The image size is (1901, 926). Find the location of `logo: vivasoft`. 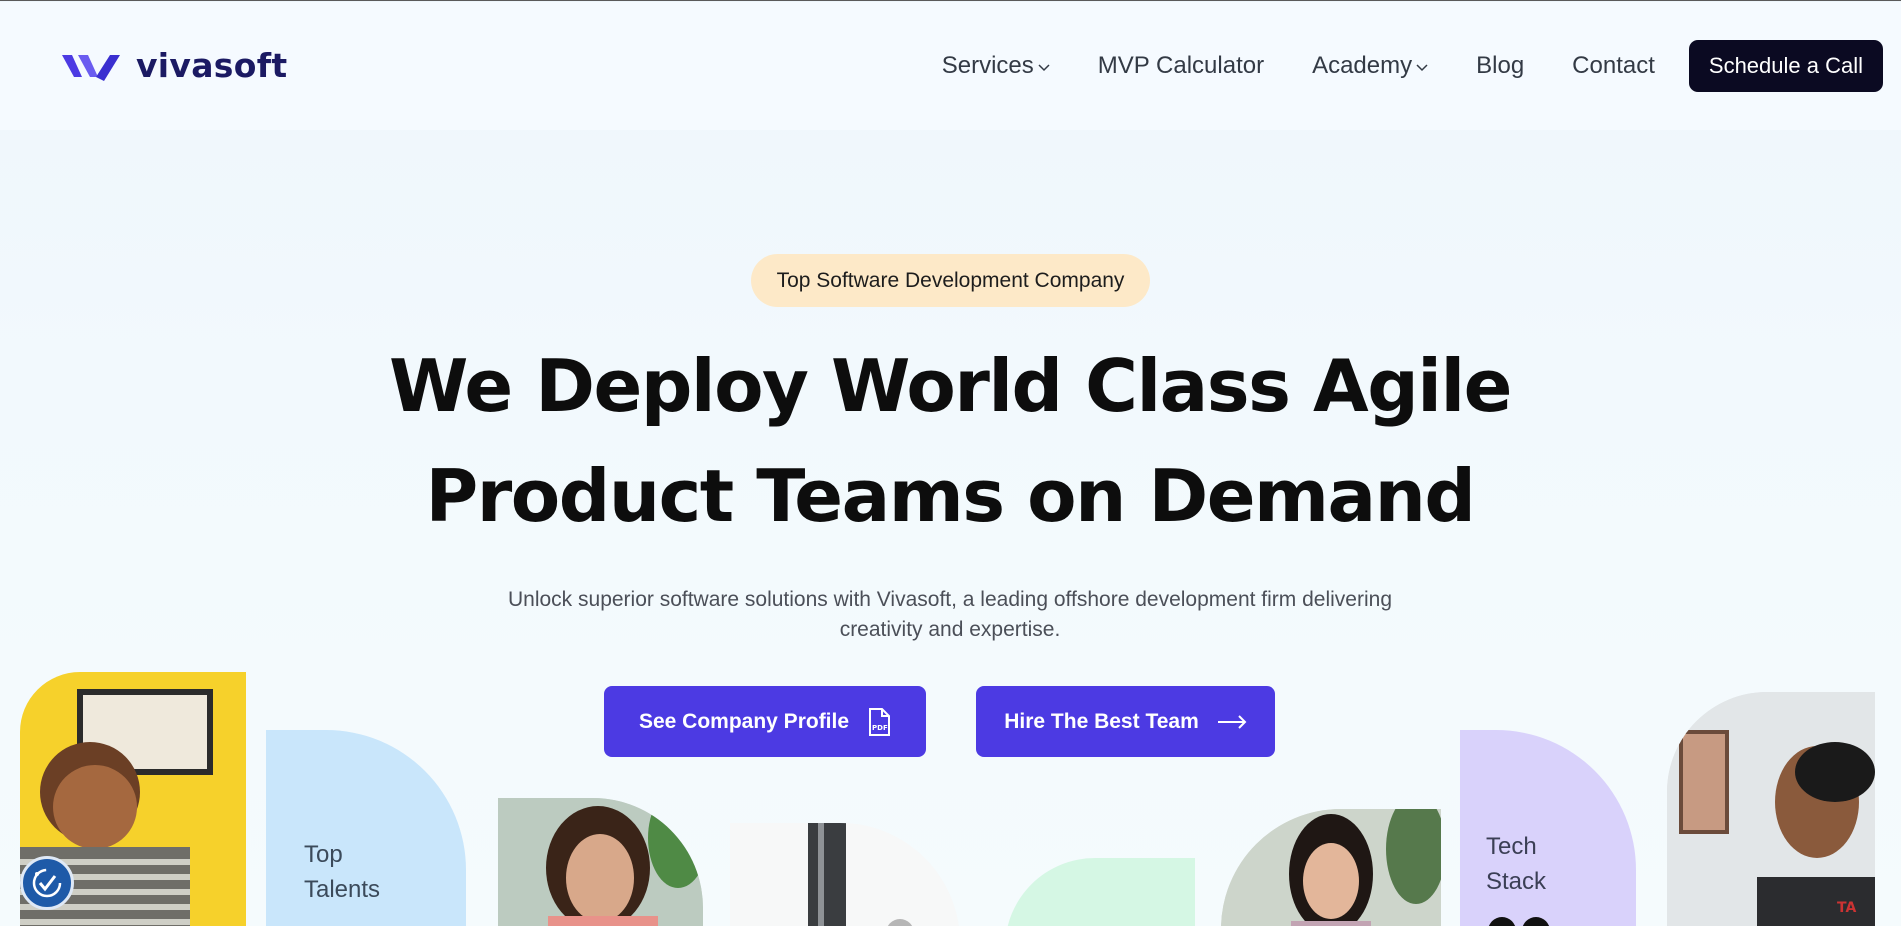

logo: vivasoft is located at coordinates (173, 65).